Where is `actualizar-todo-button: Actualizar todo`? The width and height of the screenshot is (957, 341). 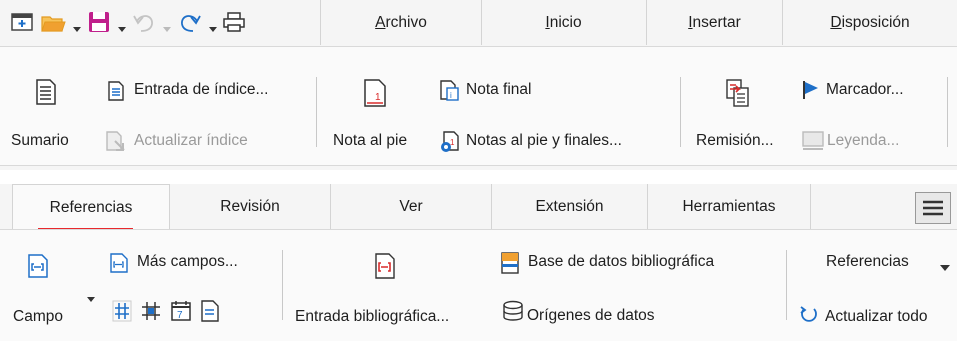
actualizar-todo-button: Actualizar todo is located at coordinates (876, 317).